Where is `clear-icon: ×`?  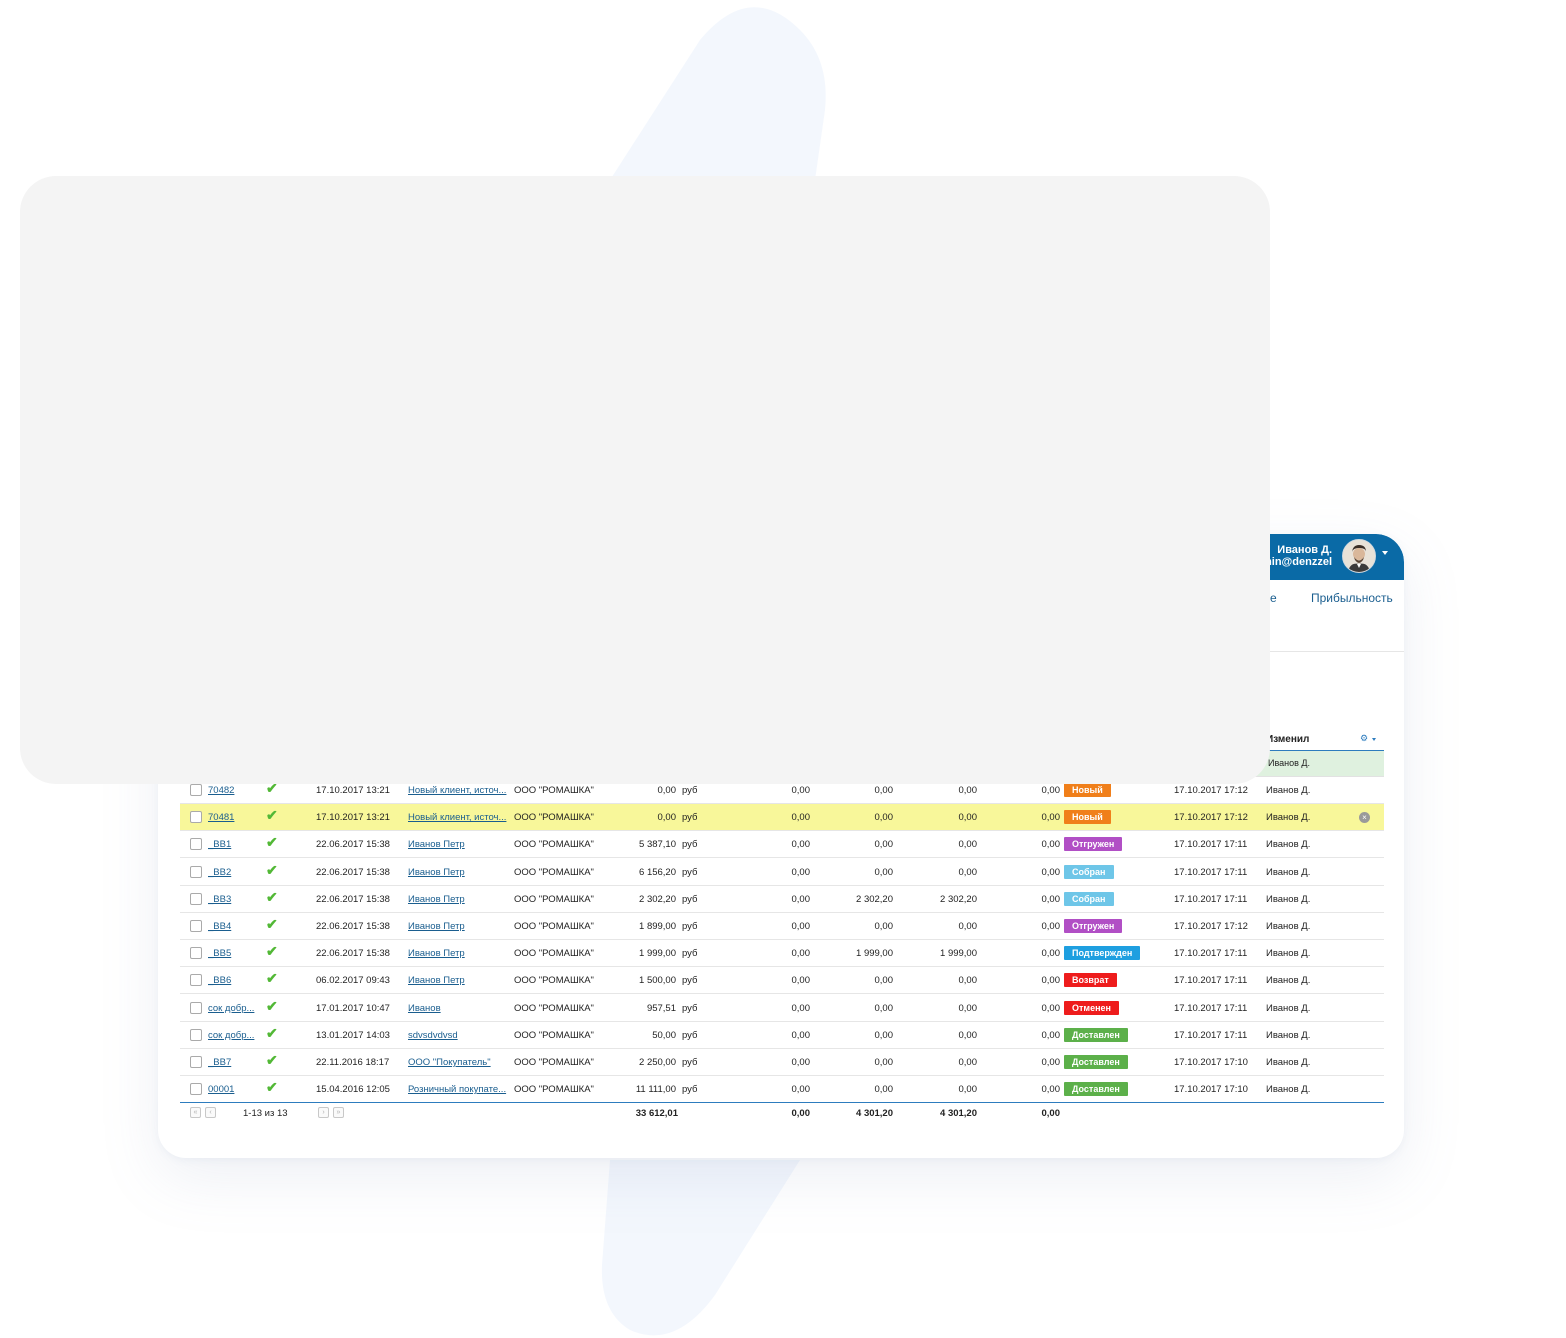
clear-icon: × is located at coordinates (1364, 818).